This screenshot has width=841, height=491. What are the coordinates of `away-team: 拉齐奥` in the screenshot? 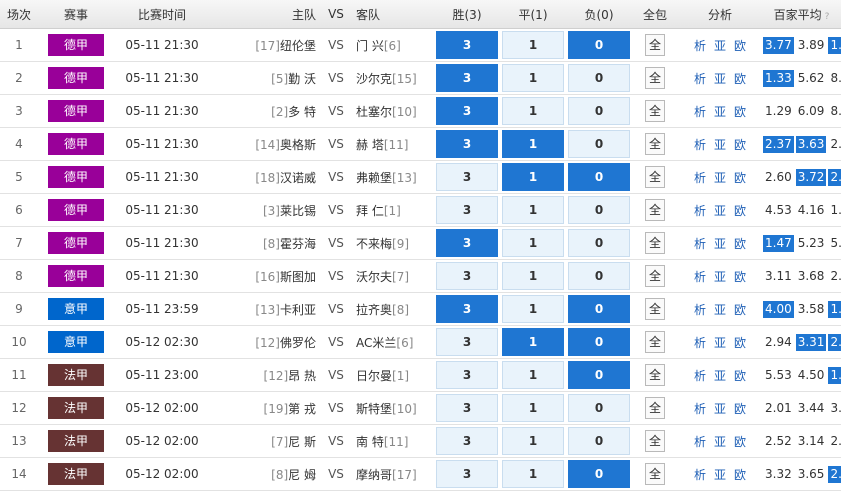 It's located at (374, 310).